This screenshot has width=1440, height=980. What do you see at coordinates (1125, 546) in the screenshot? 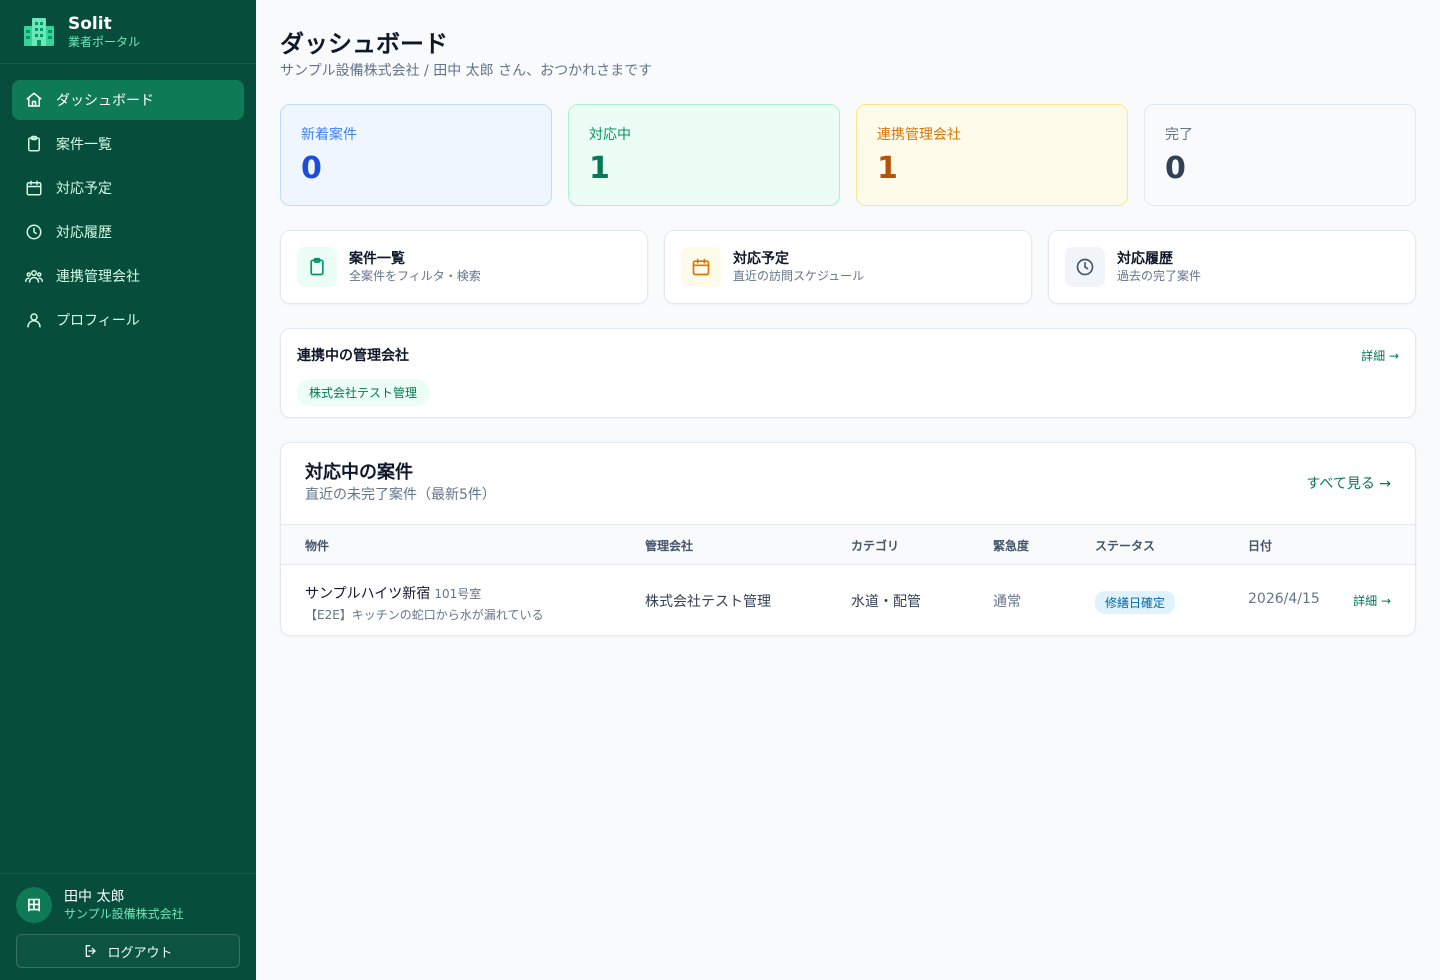
I see `column-header-status: ステータス` at bounding box center [1125, 546].